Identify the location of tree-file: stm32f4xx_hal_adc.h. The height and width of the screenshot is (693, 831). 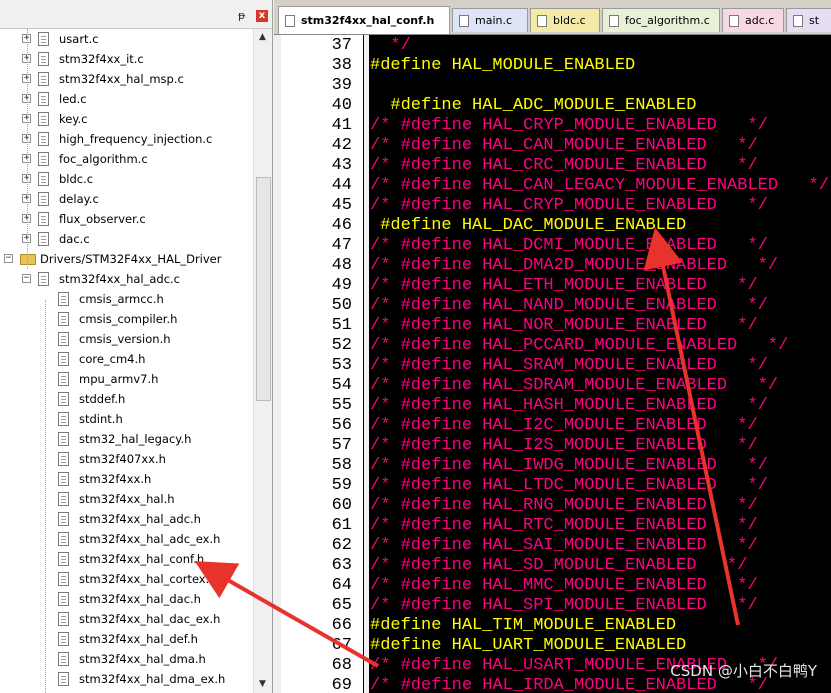
(126, 519).